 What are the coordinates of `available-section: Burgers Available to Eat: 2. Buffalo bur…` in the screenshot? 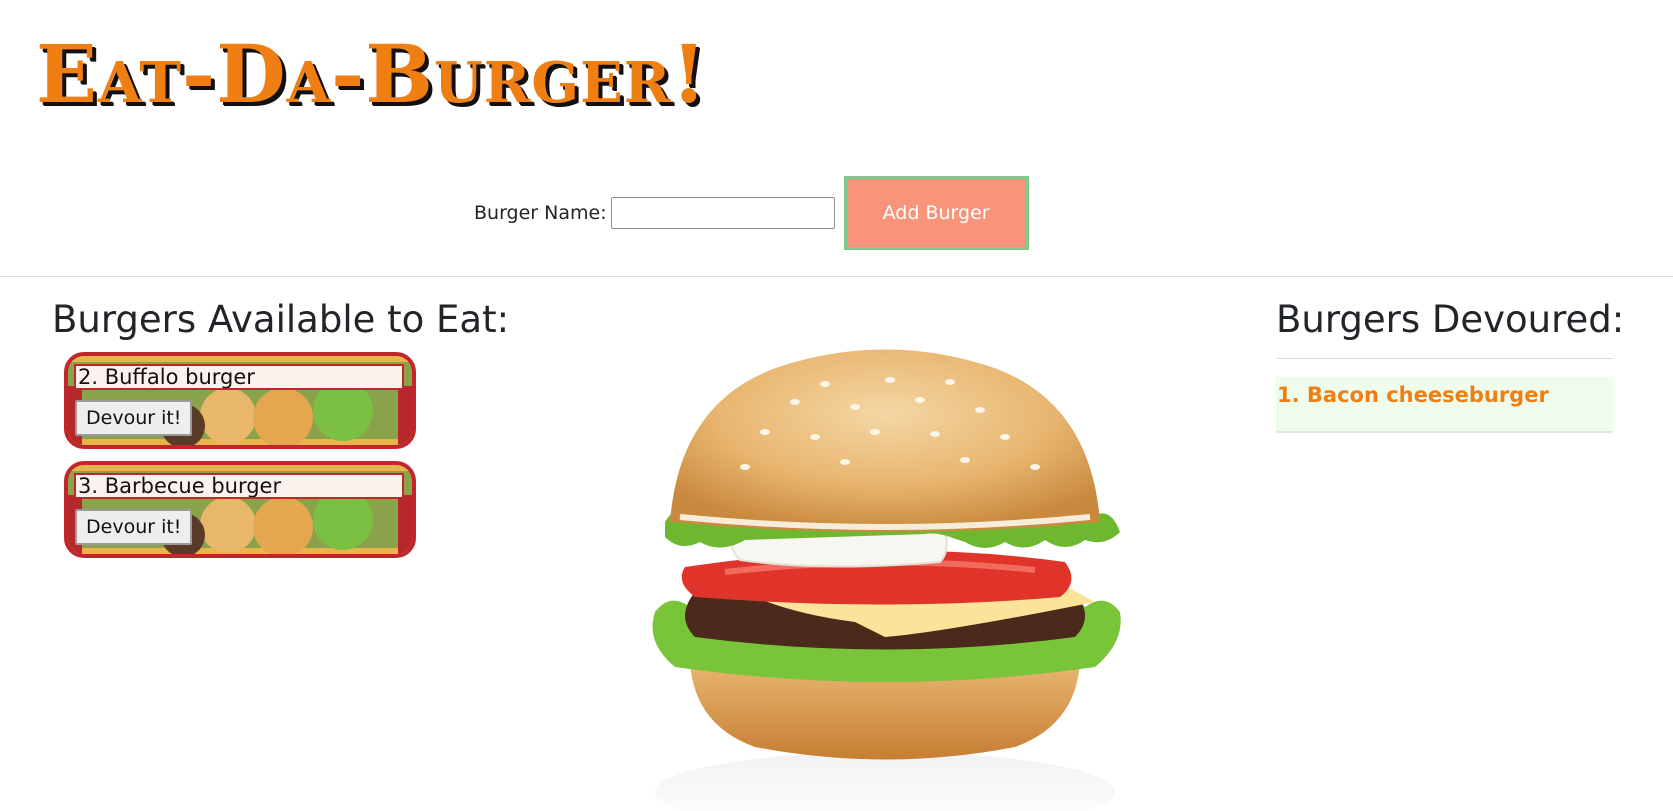 It's located at (287, 427).